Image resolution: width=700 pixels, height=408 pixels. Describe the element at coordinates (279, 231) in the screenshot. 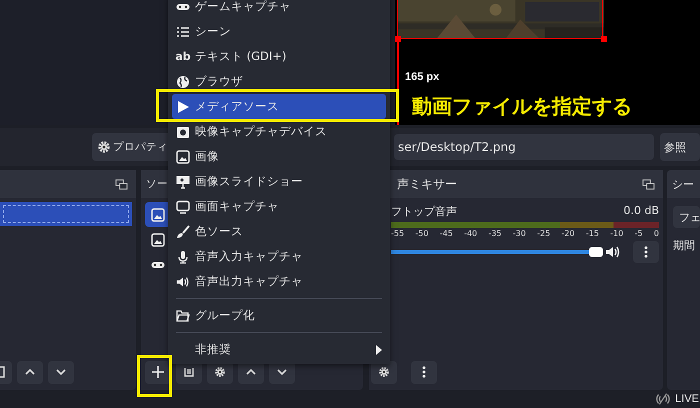

I see `menu-item: 色ソース` at that location.